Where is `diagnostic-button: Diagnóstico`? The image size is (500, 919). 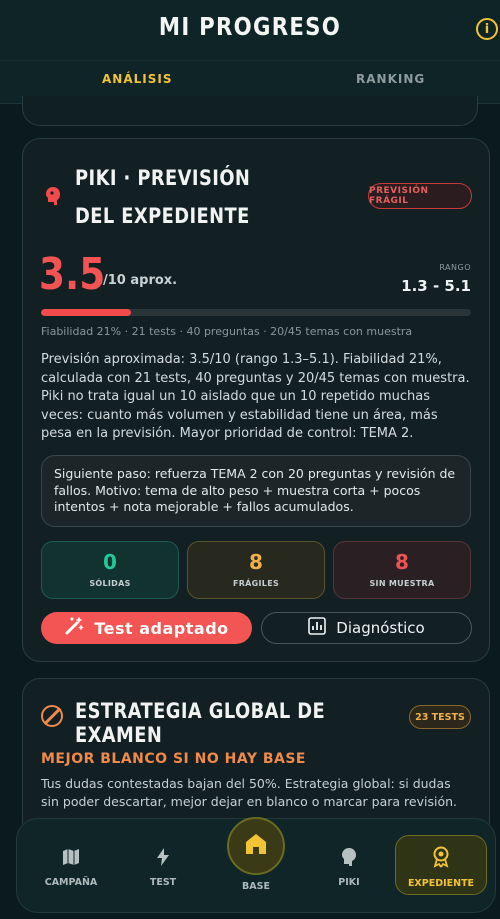 diagnostic-button: Diagnóstico is located at coordinates (366, 628).